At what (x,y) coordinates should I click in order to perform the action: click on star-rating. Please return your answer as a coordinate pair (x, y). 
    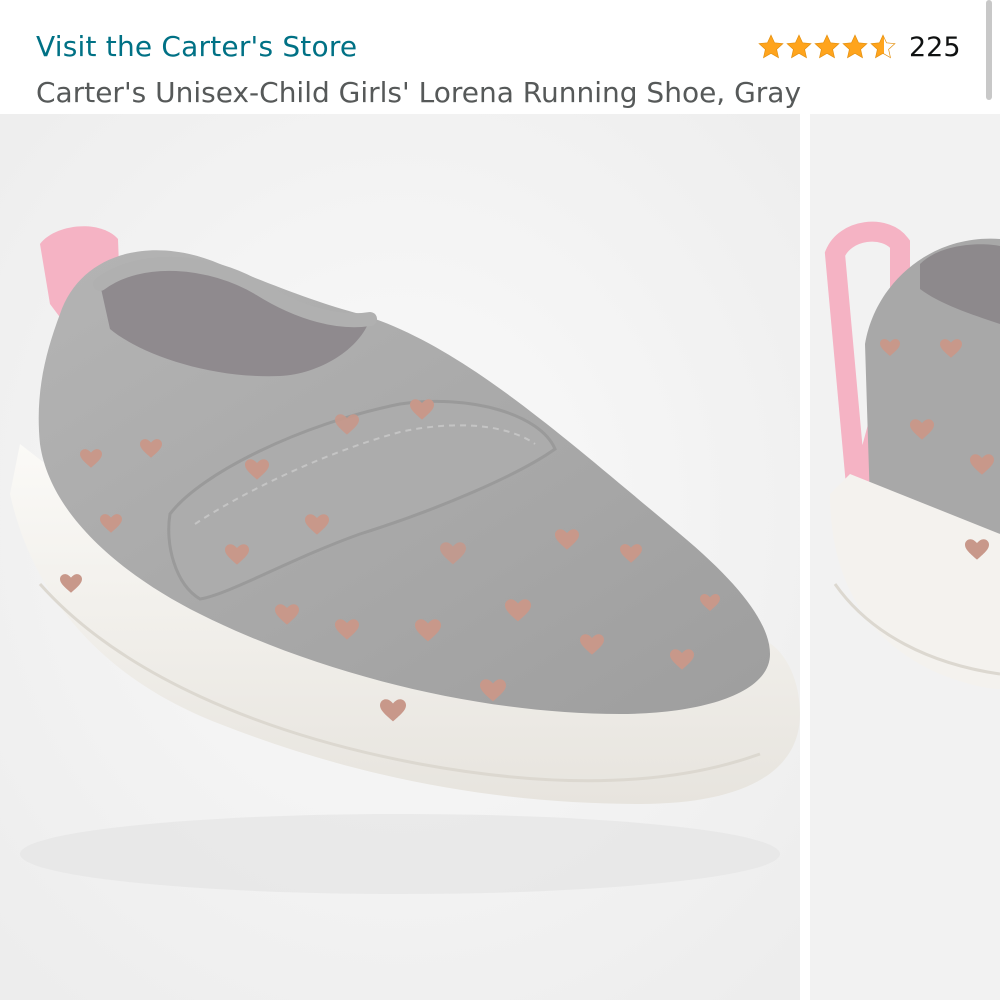
    Looking at the image, I should click on (827, 47).